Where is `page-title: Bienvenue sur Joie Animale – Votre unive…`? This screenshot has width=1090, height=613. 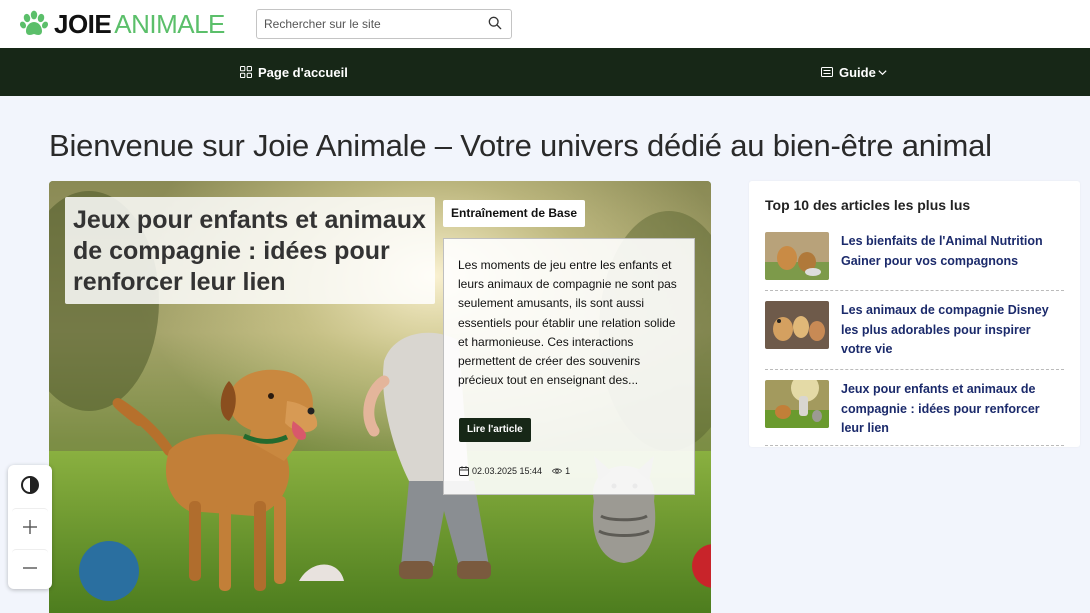 page-title: Bienvenue sur Joie Animale – Votre unive… is located at coordinates (520, 145).